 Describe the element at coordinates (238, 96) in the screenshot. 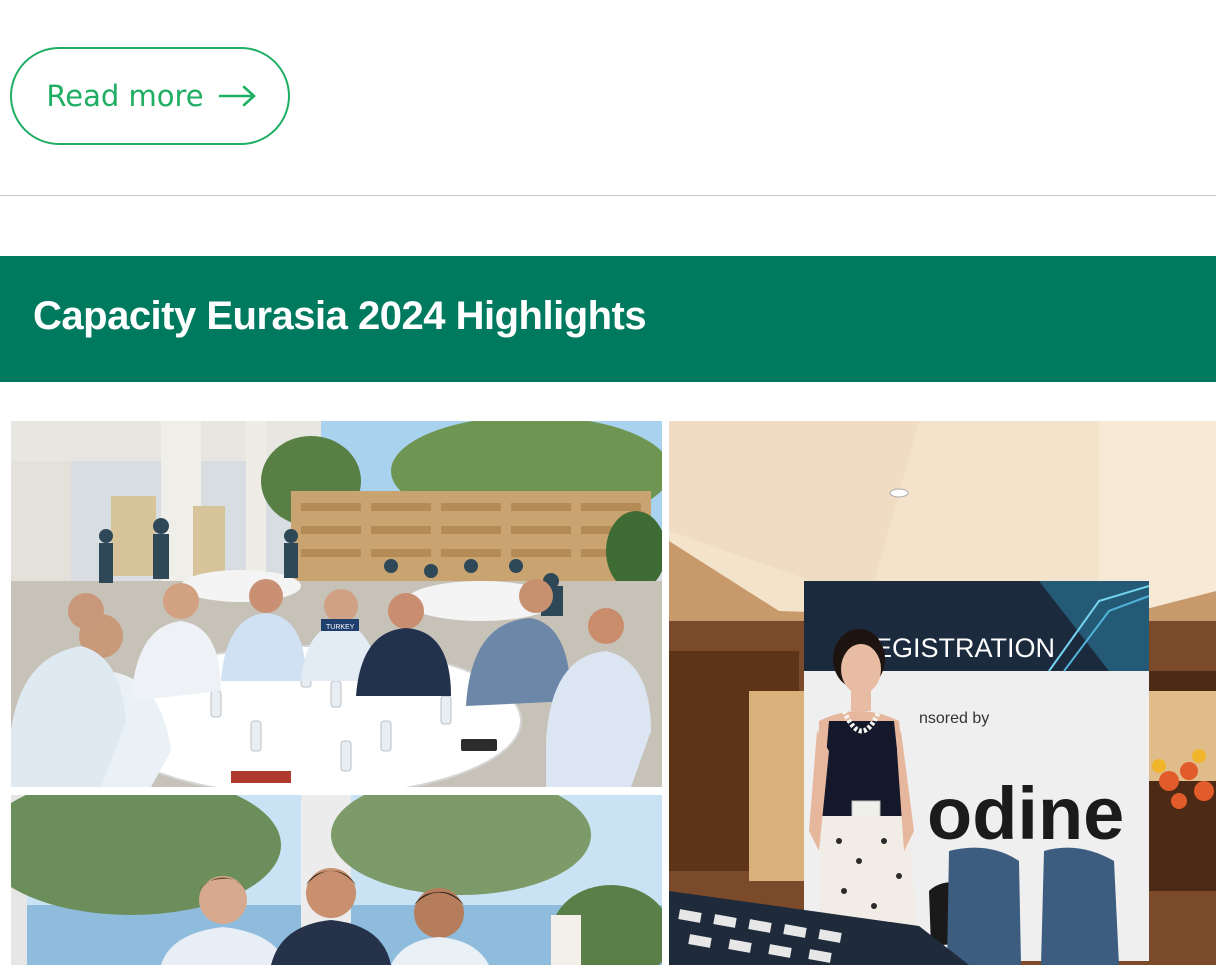

I see `arrow-right-icon` at that location.